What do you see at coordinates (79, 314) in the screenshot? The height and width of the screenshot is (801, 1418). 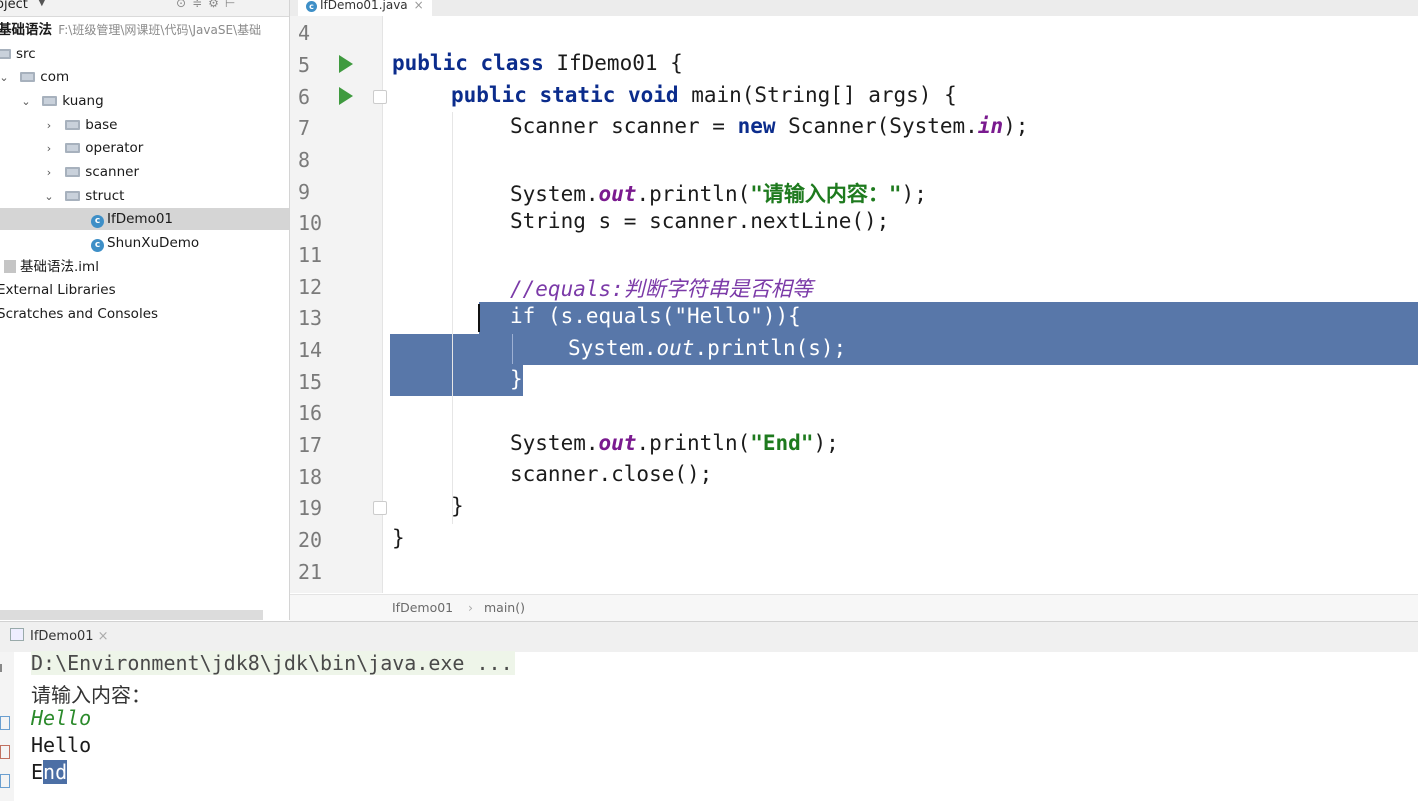 I see `tree-item-label: Scratches and Consoles` at bounding box center [79, 314].